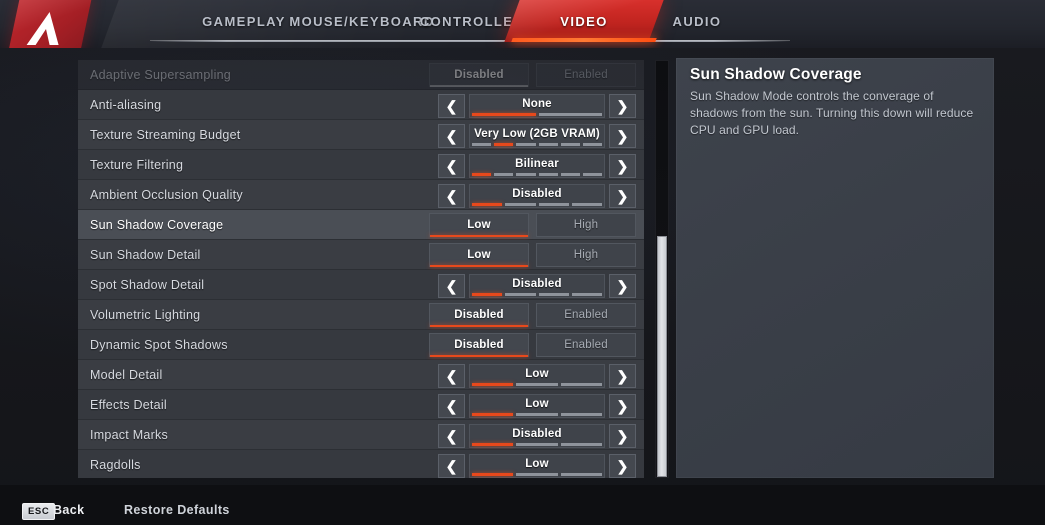  What do you see at coordinates (39, 511) in the screenshot?
I see `esc-key-badge: ESC` at bounding box center [39, 511].